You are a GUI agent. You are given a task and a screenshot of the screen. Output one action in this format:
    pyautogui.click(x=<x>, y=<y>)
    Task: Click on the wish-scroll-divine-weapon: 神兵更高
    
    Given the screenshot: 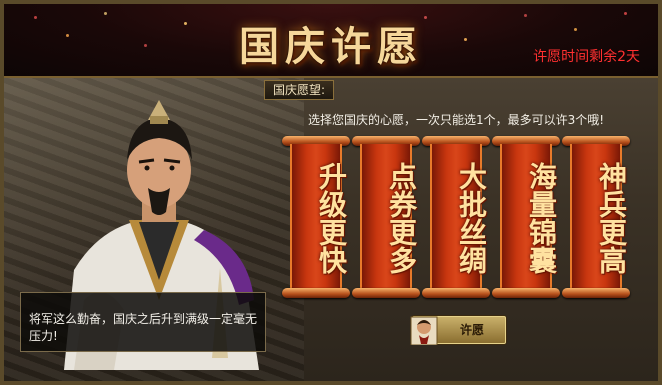 What is the action you would take?
    pyautogui.click(x=596, y=217)
    